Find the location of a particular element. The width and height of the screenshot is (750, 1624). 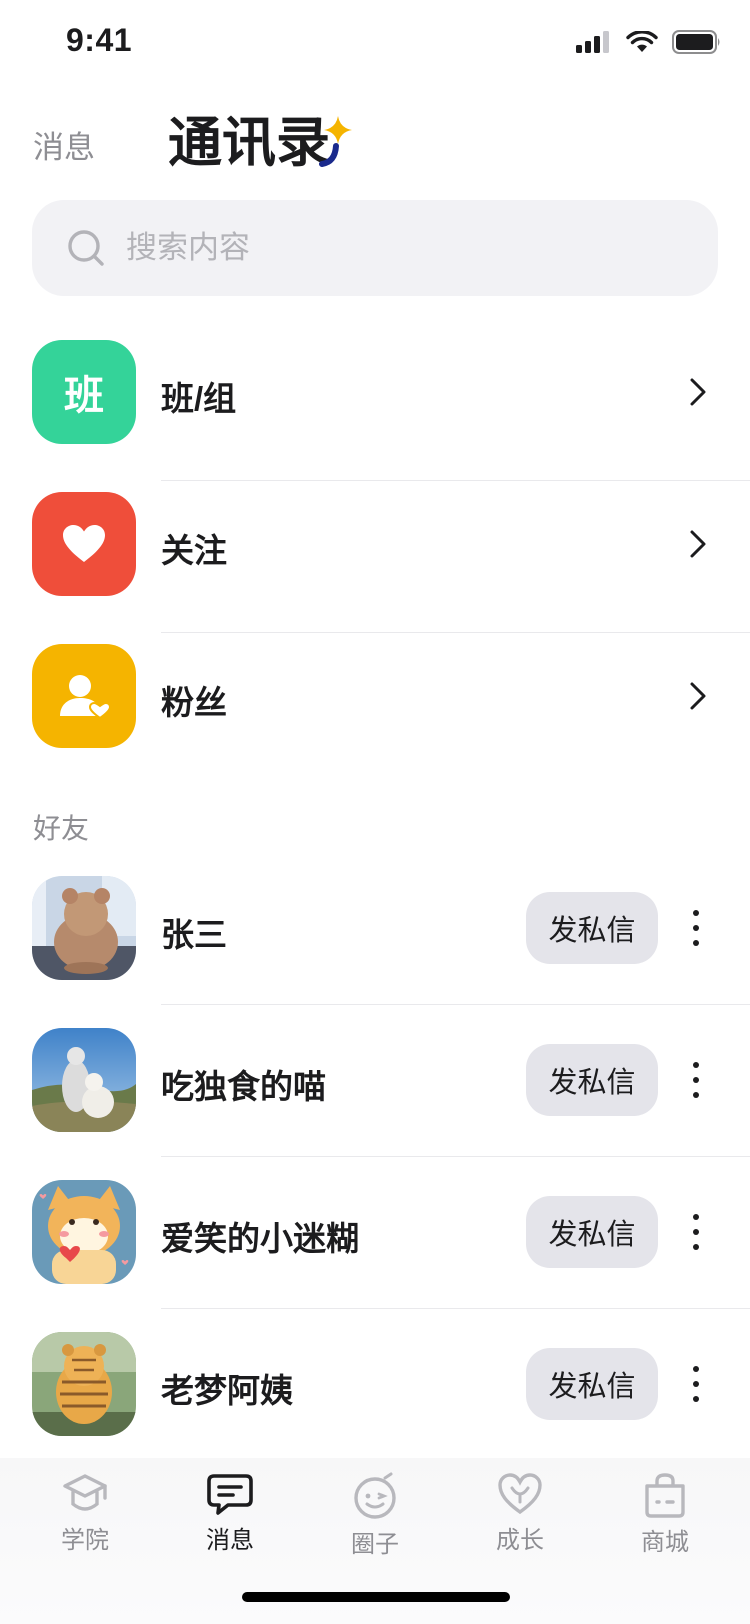

home-indicator is located at coordinates (376, 1597).